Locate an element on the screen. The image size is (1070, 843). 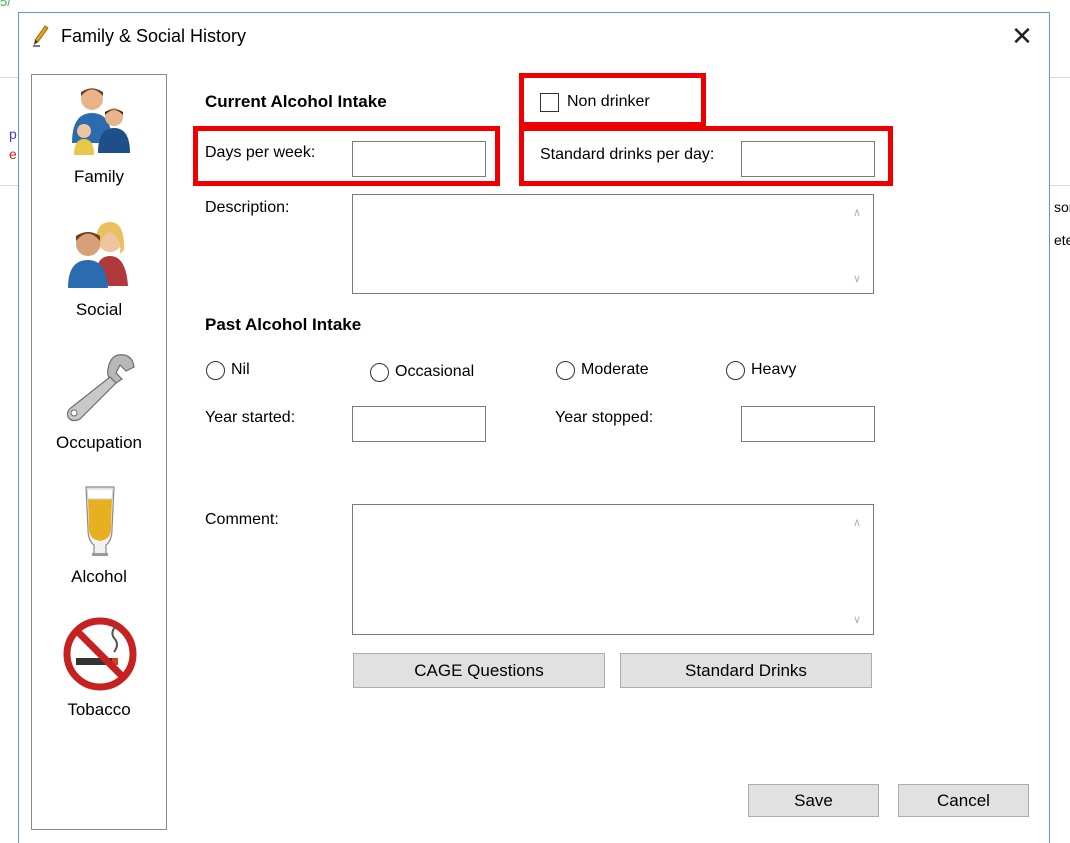
nav-item-tobacco: Tobacco is located at coordinates (99, 673).